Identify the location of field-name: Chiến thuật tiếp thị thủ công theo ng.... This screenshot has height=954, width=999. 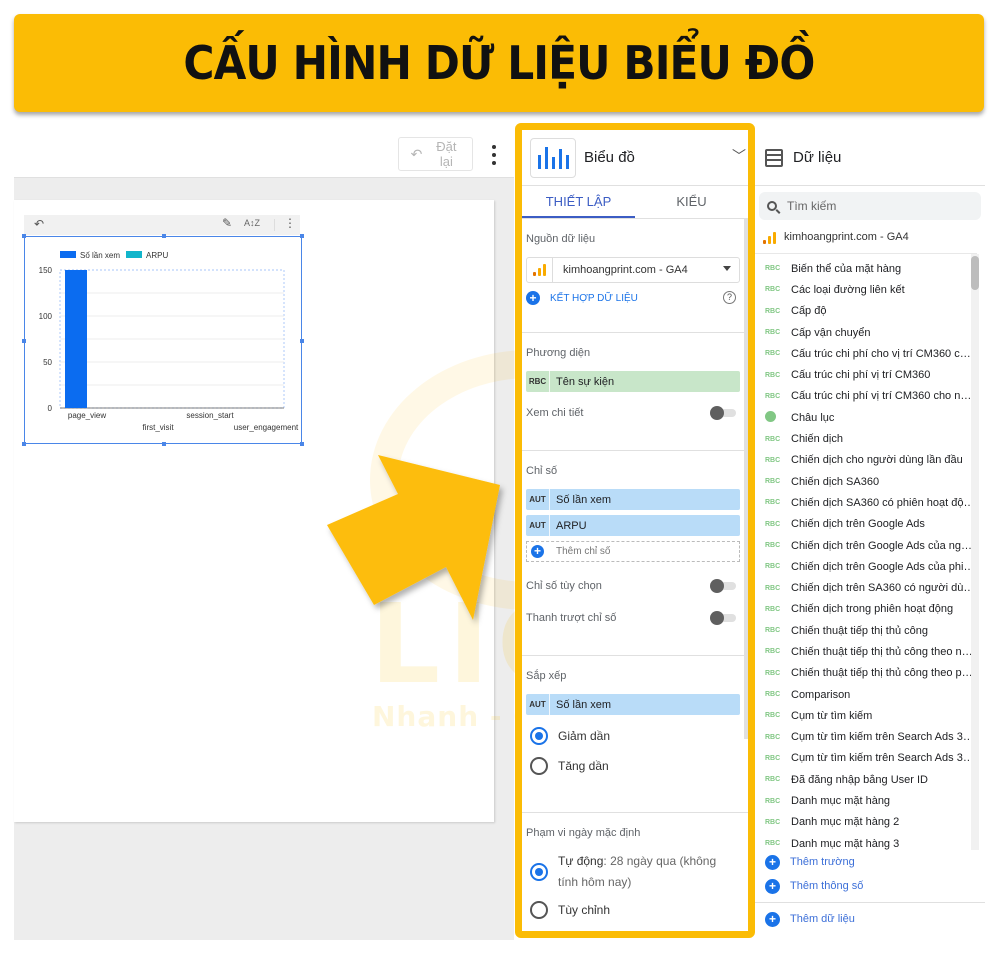
(883, 651).